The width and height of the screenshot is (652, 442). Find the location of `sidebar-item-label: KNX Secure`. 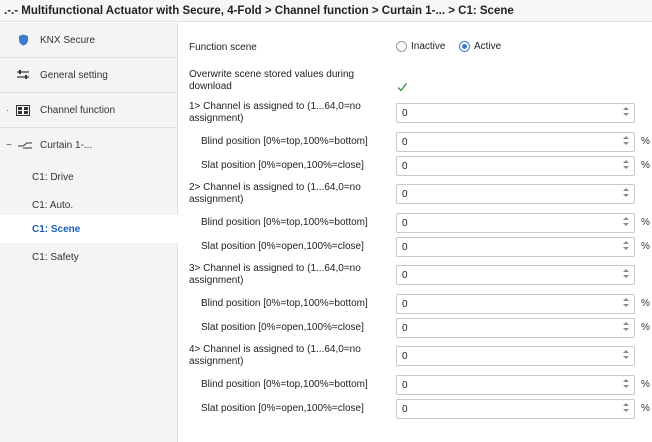

sidebar-item-label: KNX Secure is located at coordinates (68, 40).